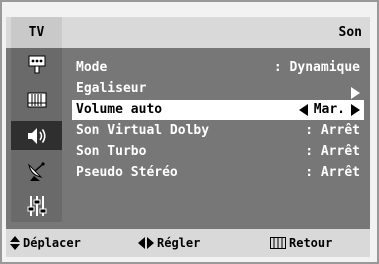 The width and height of the screenshot is (379, 264). What do you see at coordinates (218, 173) in the screenshot?
I see `menu-item-pseudo-stereo: Pseudo Stéréo : Arrêt` at bounding box center [218, 173].